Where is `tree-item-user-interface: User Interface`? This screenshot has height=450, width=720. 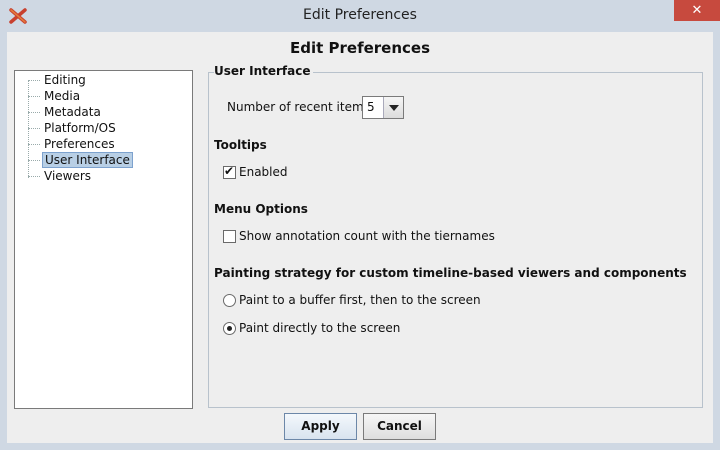
tree-item-user-interface: User Interface is located at coordinates (103, 160).